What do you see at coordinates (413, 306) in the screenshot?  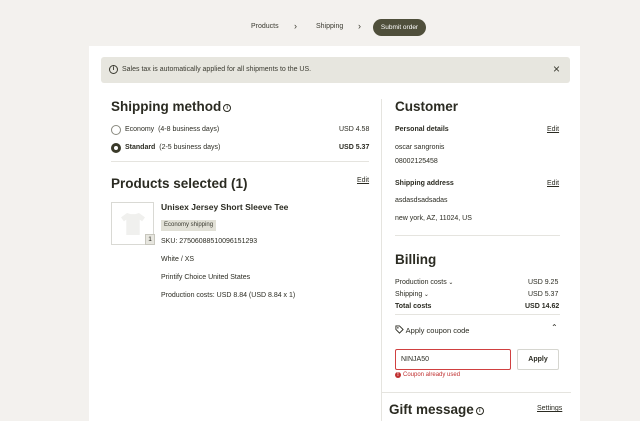 I see `total-costs-label: Total costs` at bounding box center [413, 306].